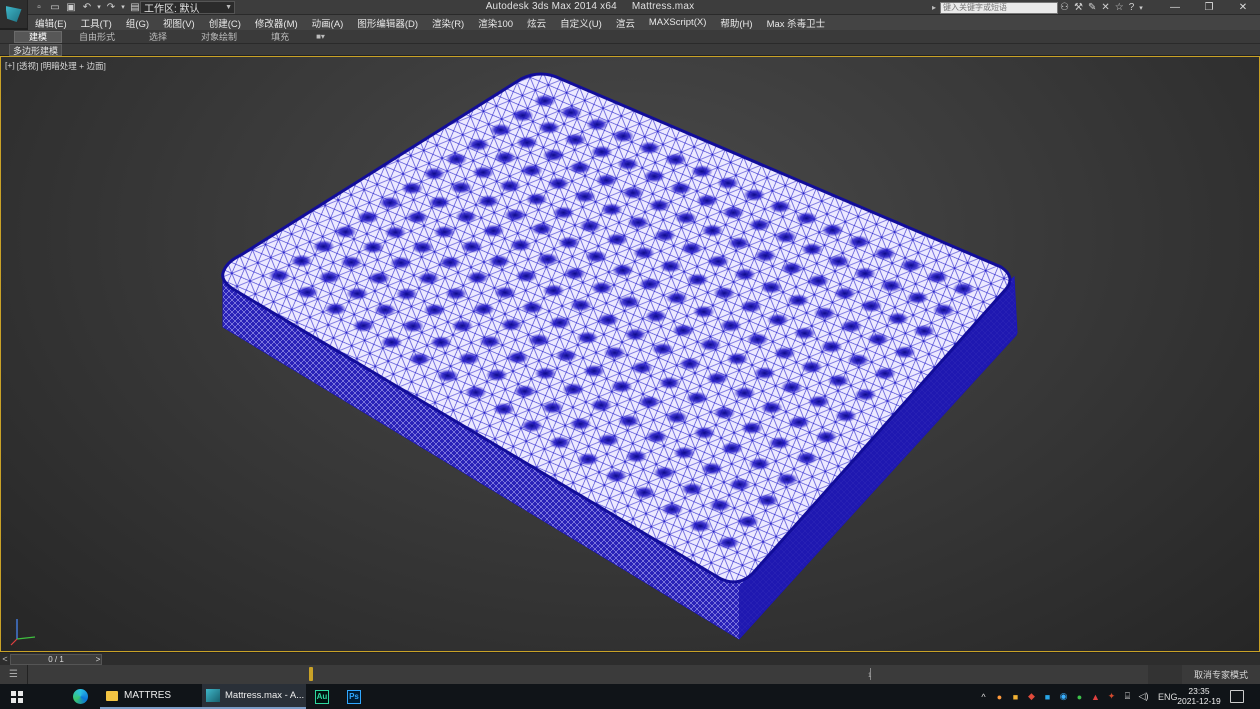 The width and height of the screenshot is (1260, 709). I want to click on photoshop-task: Ps, so click(354, 696).